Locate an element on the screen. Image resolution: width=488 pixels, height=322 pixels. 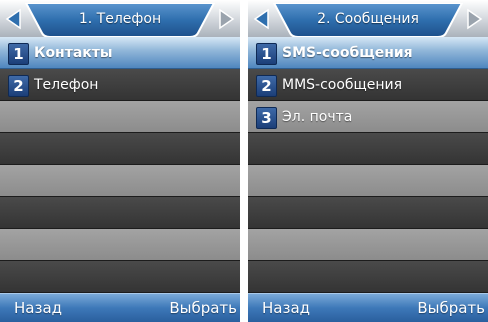
list-item-label: Телефон is located at coordinates (66, 85).